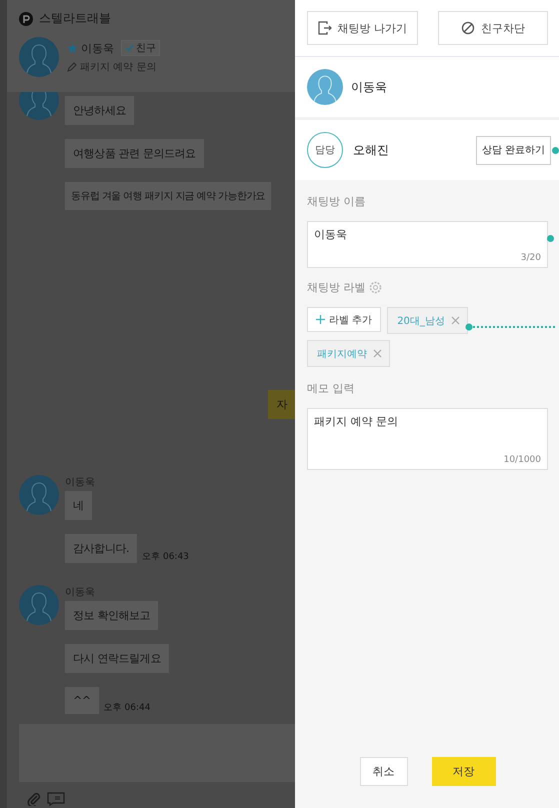 This screenshot has width=559, height=808. I want to click on message-input-field, so click(157, 753).